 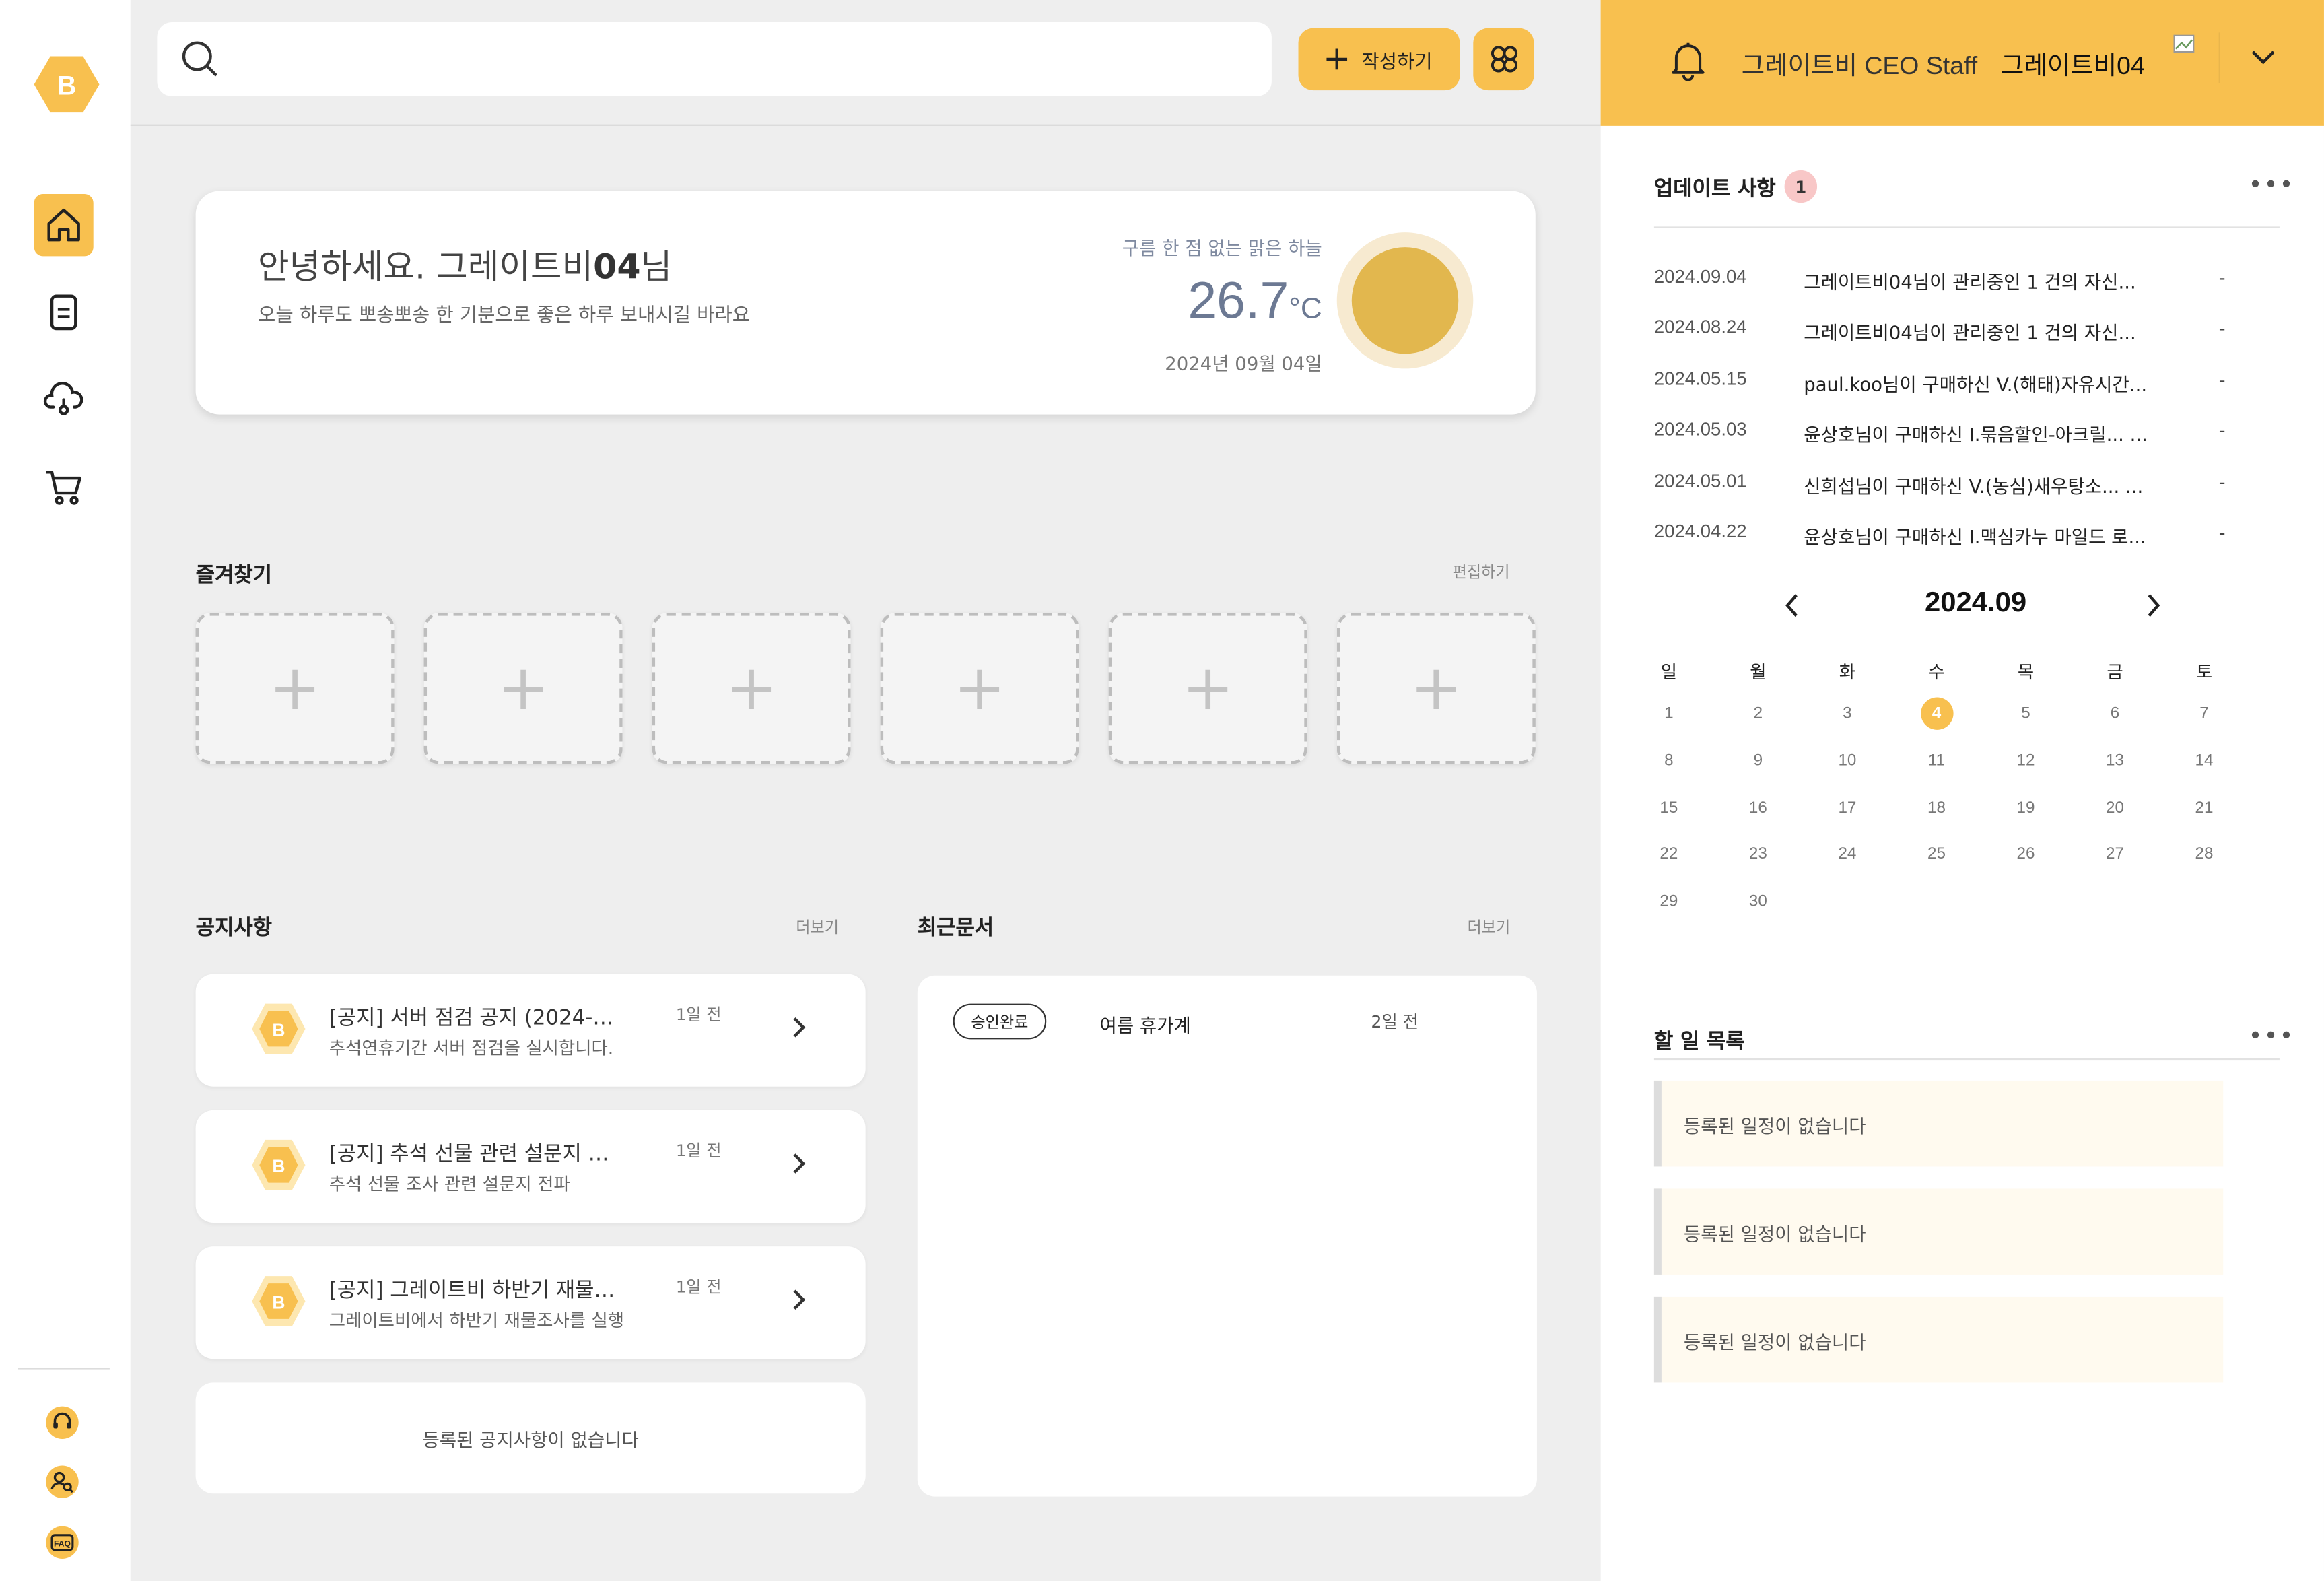 I want to click on calendar-weekday: 일, so click(x=1669, y=672).